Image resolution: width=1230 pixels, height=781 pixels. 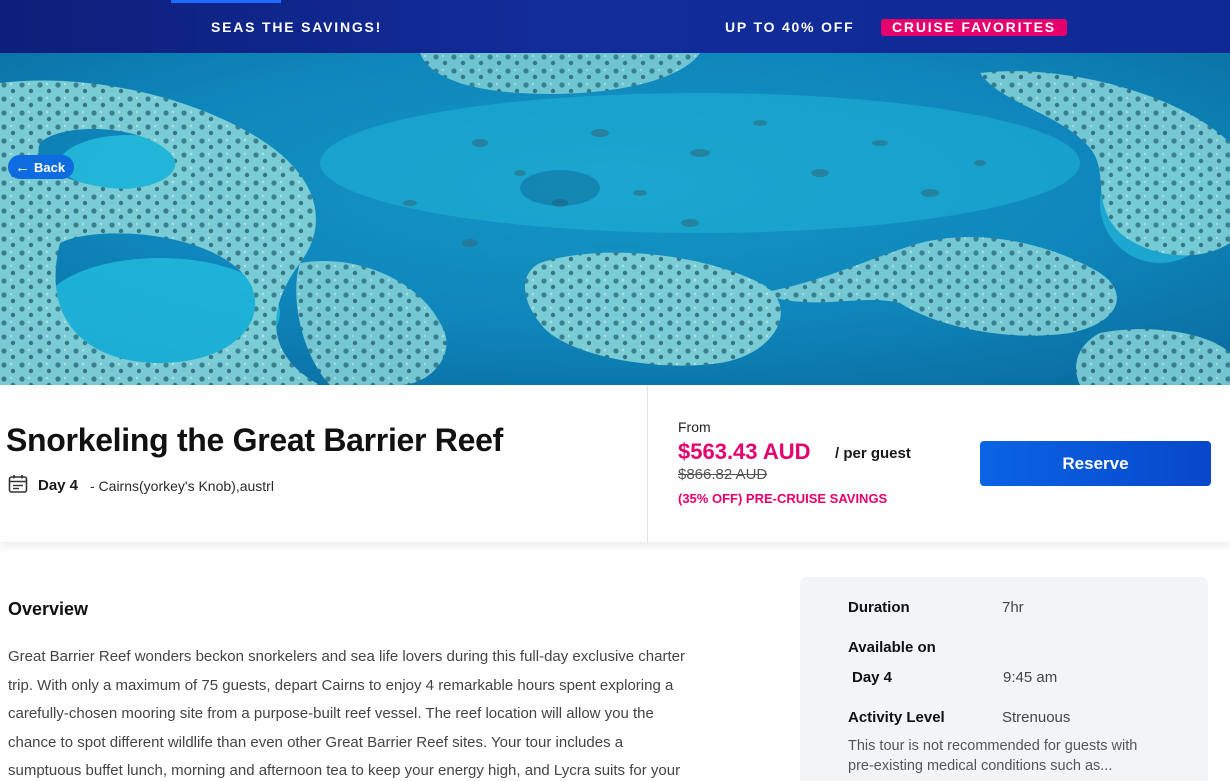 I want to click on info-divider, so click(x=647, y=463).